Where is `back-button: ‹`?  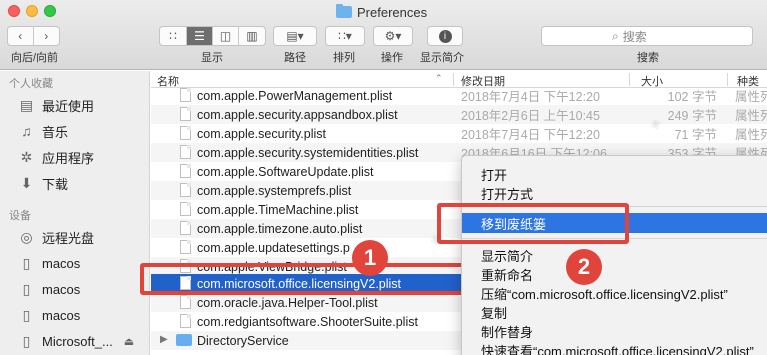 back-button: ‹ is located at coordinates (21, 36).